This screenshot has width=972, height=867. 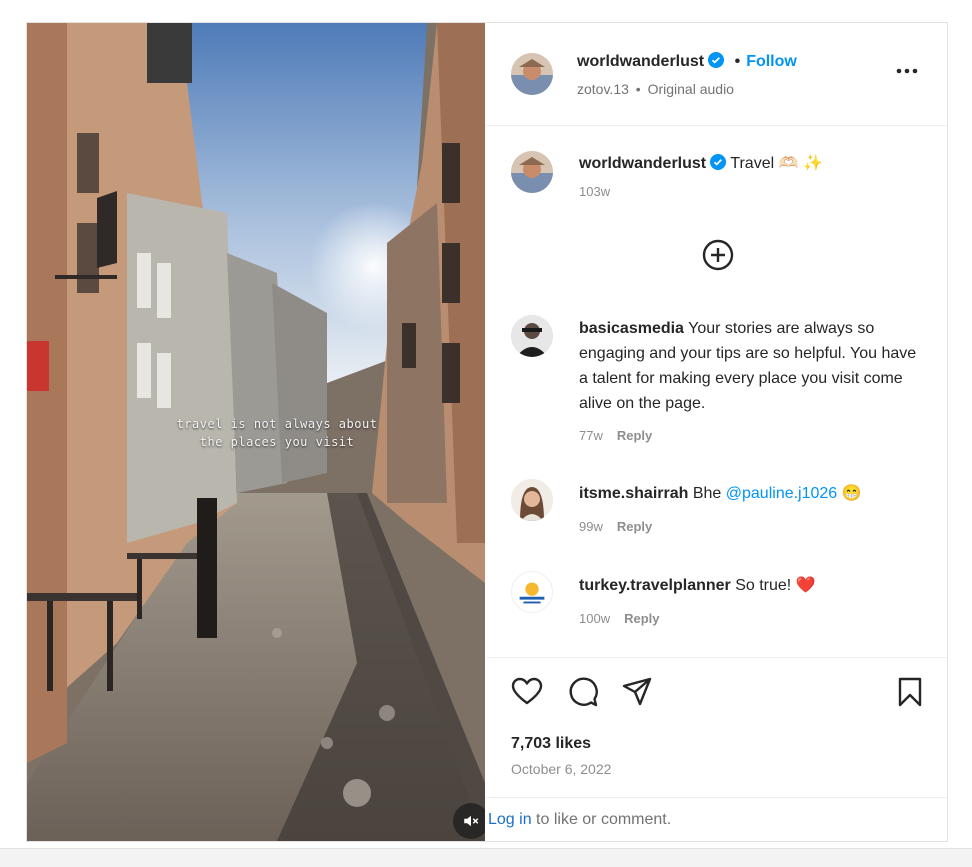 I want to click on caption-username: worldwanderlust, so click(x=642, y=163).